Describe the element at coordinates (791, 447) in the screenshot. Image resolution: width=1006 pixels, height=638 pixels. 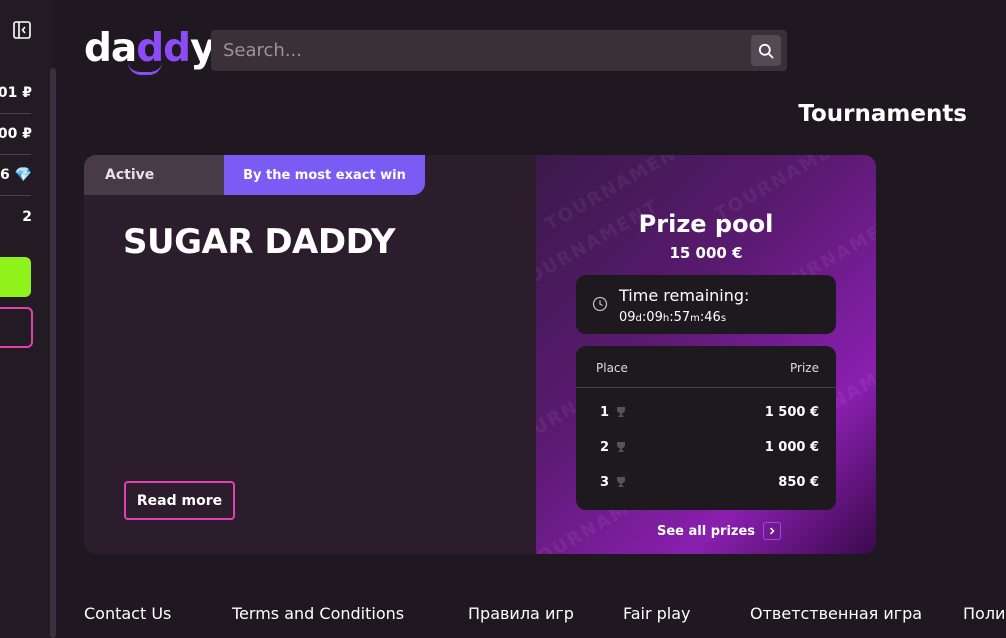
I see `prize-amount: 1 000 €` at that location.